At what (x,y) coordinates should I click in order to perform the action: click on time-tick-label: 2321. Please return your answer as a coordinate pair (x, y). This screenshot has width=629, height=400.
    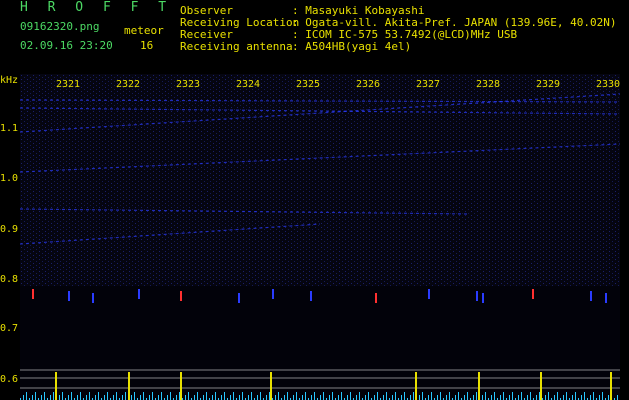
    Looking at the image, I should click on (68, 84).